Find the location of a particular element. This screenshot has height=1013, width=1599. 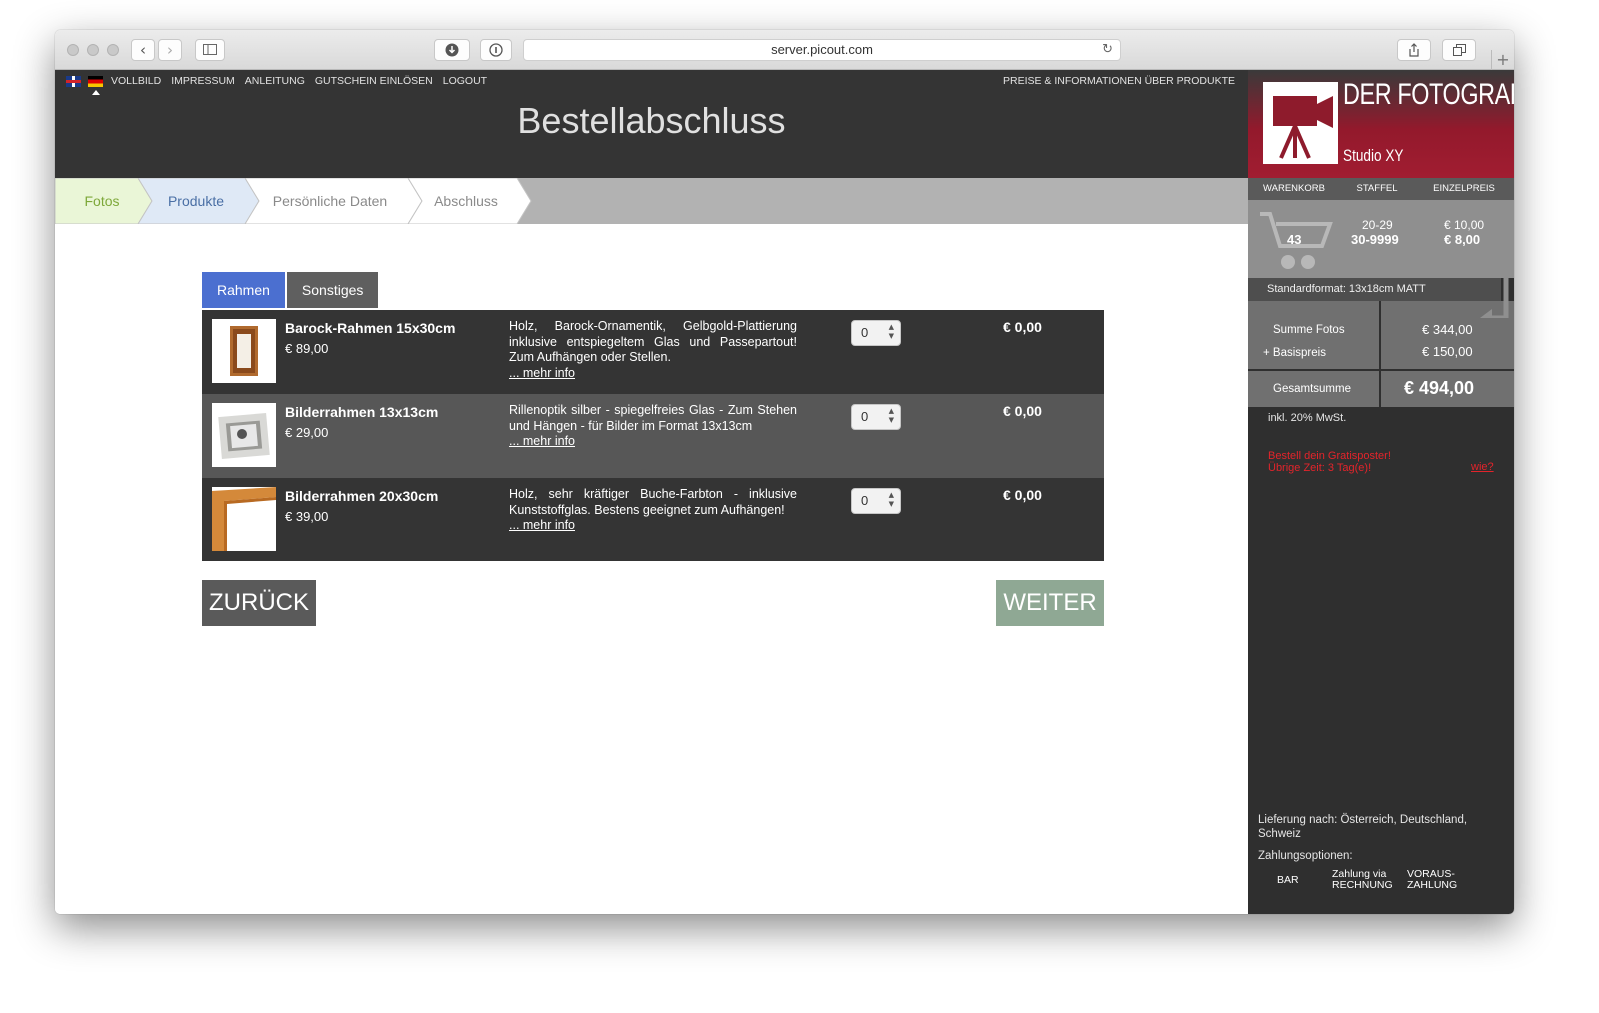

browser-toolbar: ‹ › server.picout.com ↻ + is located at coordinates (784, 50).